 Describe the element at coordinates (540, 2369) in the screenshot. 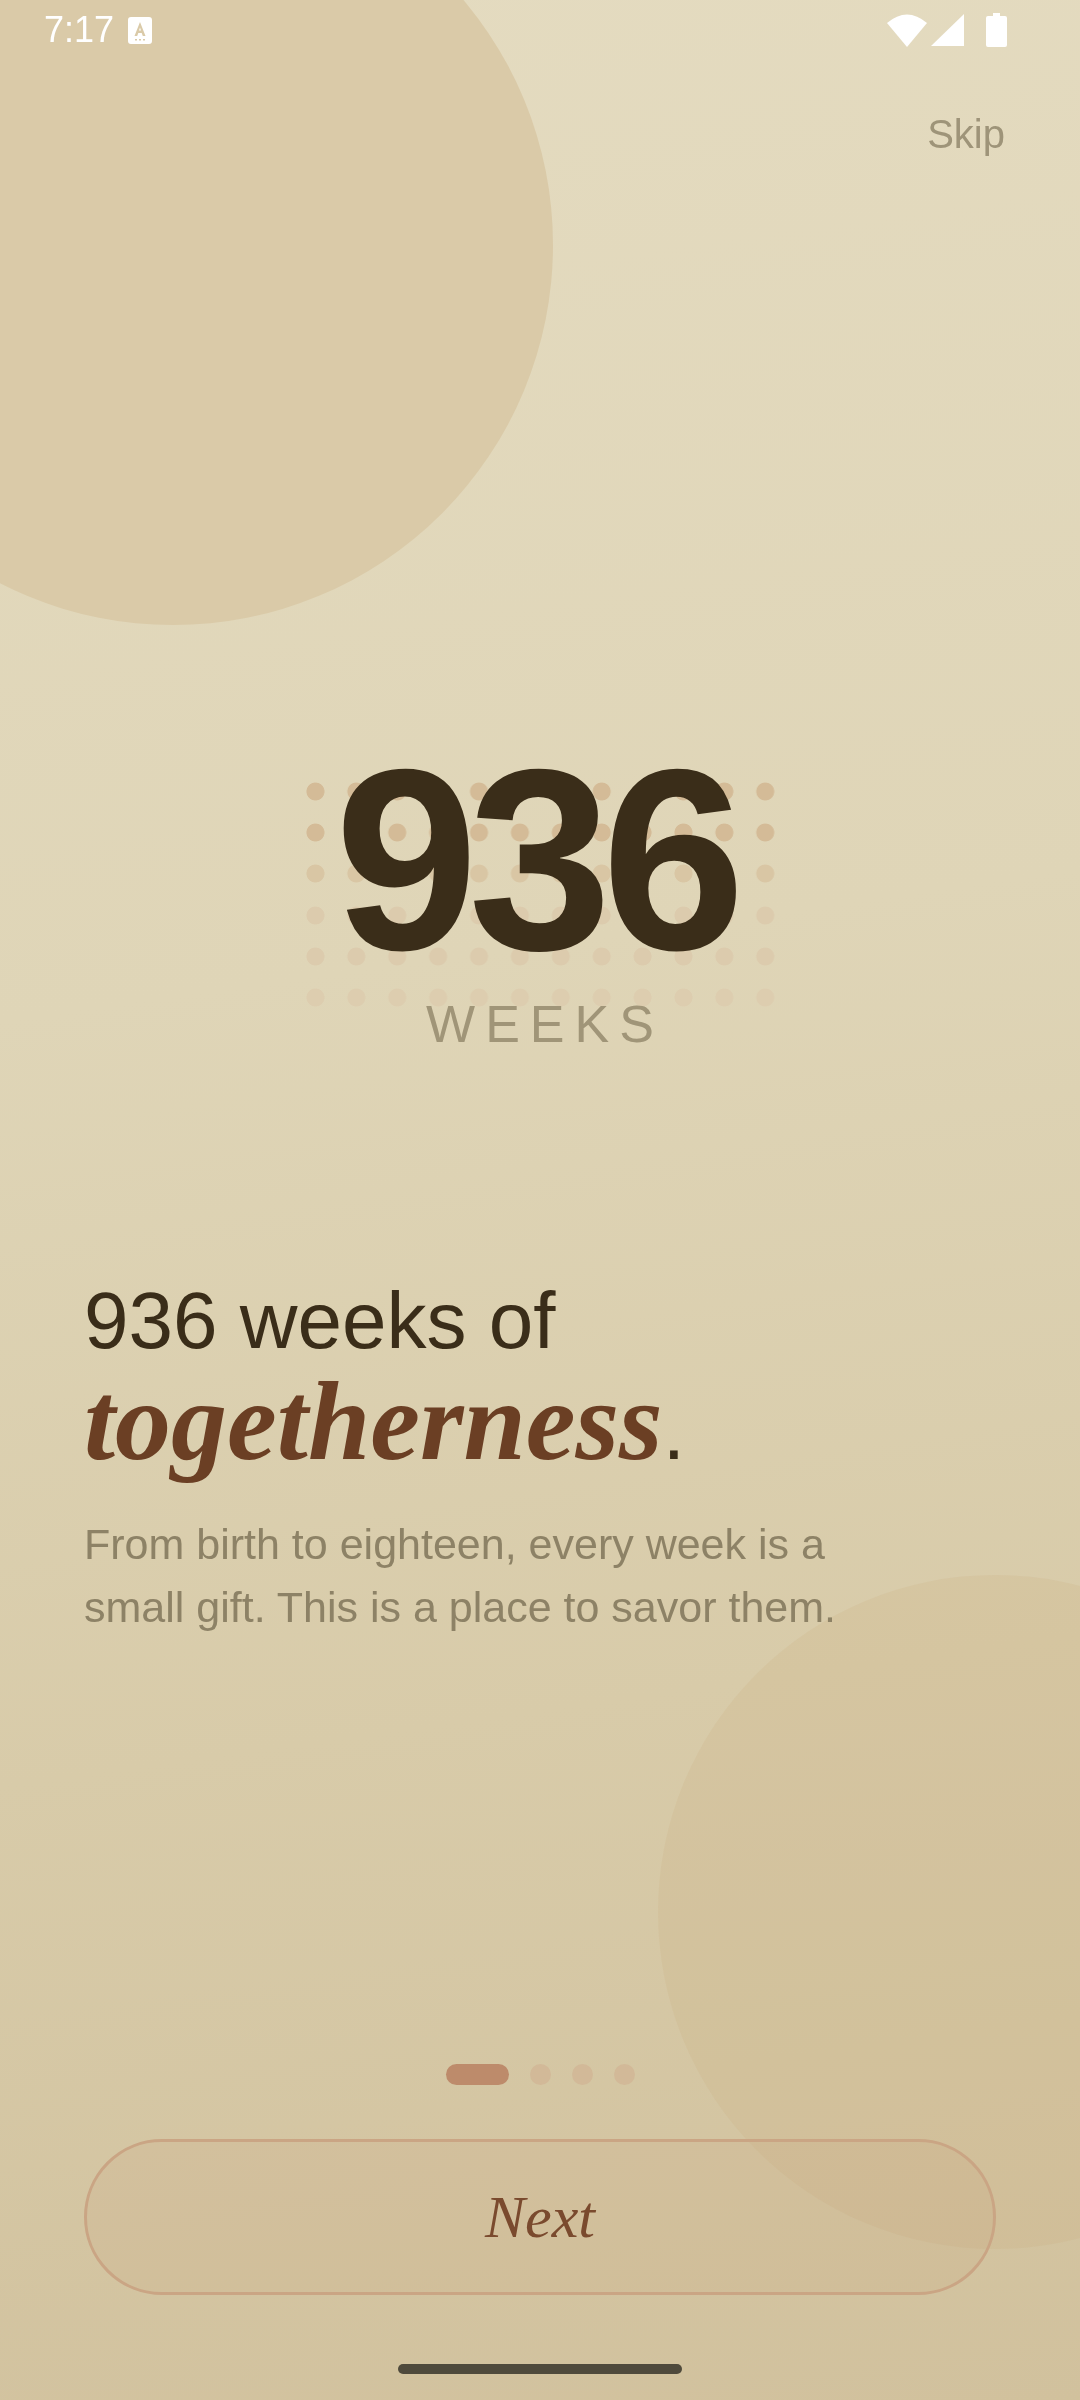

I see `home-indicator` at that location.